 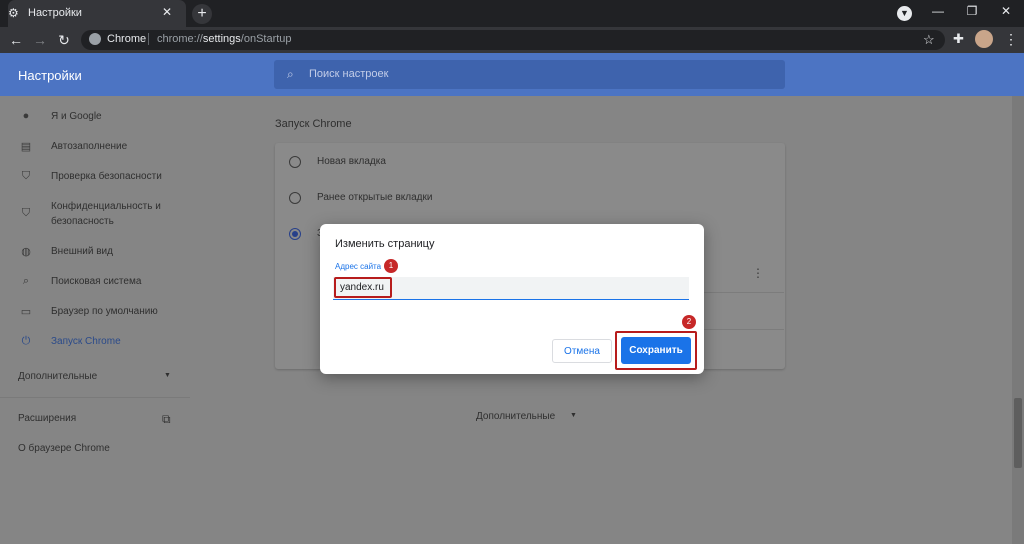 I want to click on sidebar-item-autofill: Автозаполнение, so click(x=89, y=146).